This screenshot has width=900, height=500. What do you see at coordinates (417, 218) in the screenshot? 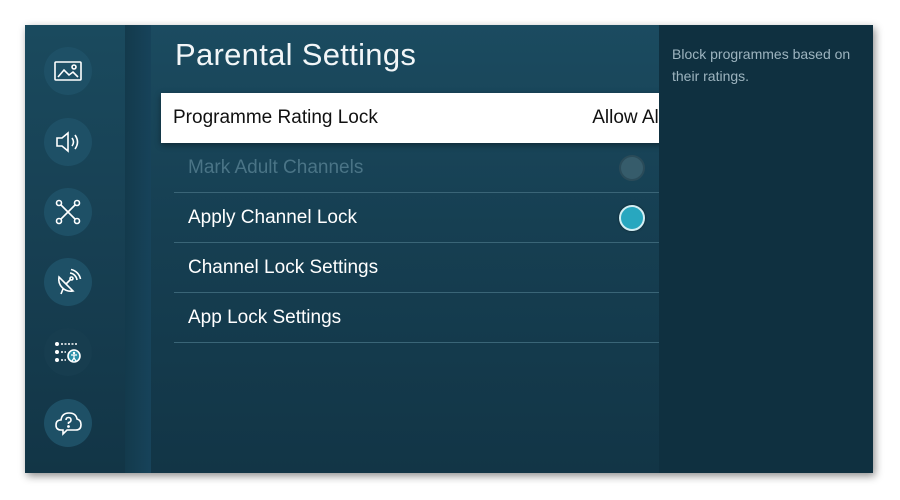
I see `apply-channel-lock-item: Apply Channel Lock` at bounding box center [417, 218].